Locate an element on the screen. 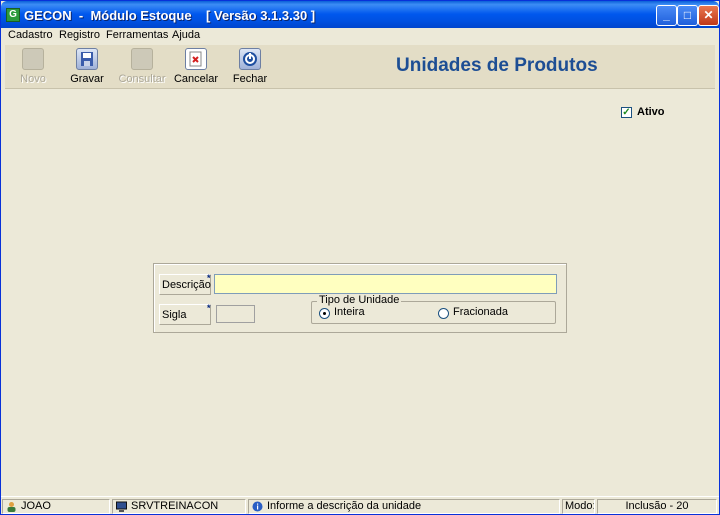 This screenshot has width=720, height=515. menu-cadastro: Cadastro is located at coordinates (30, 35).